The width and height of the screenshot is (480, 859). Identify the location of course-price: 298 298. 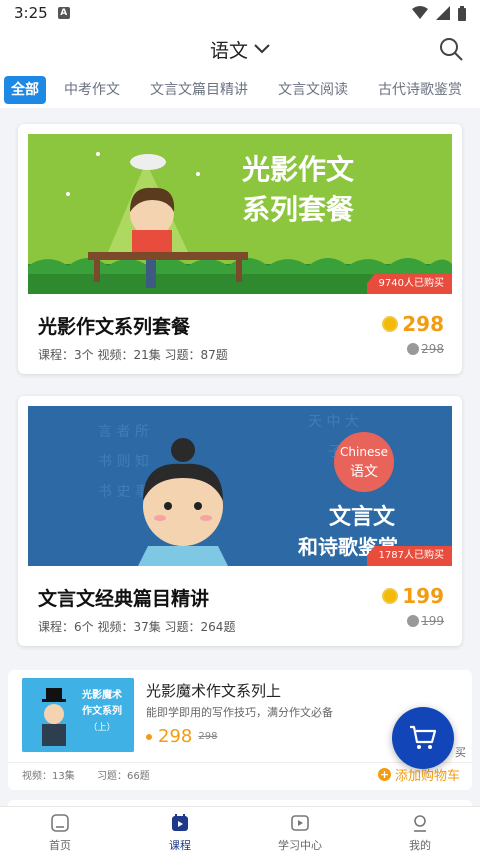
(181, 736).